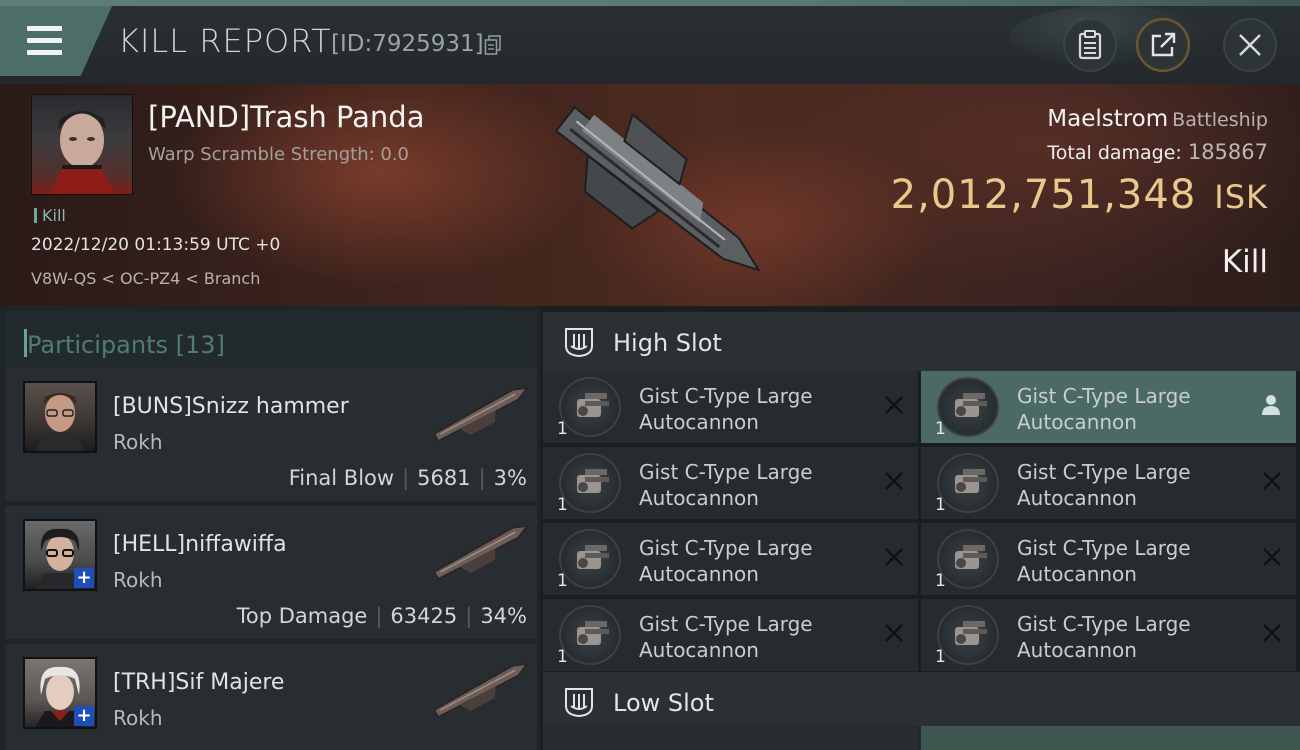  Describe the element at coordinates (60, 555) in the screenshot. I see `participant-portrait: +` at that location.